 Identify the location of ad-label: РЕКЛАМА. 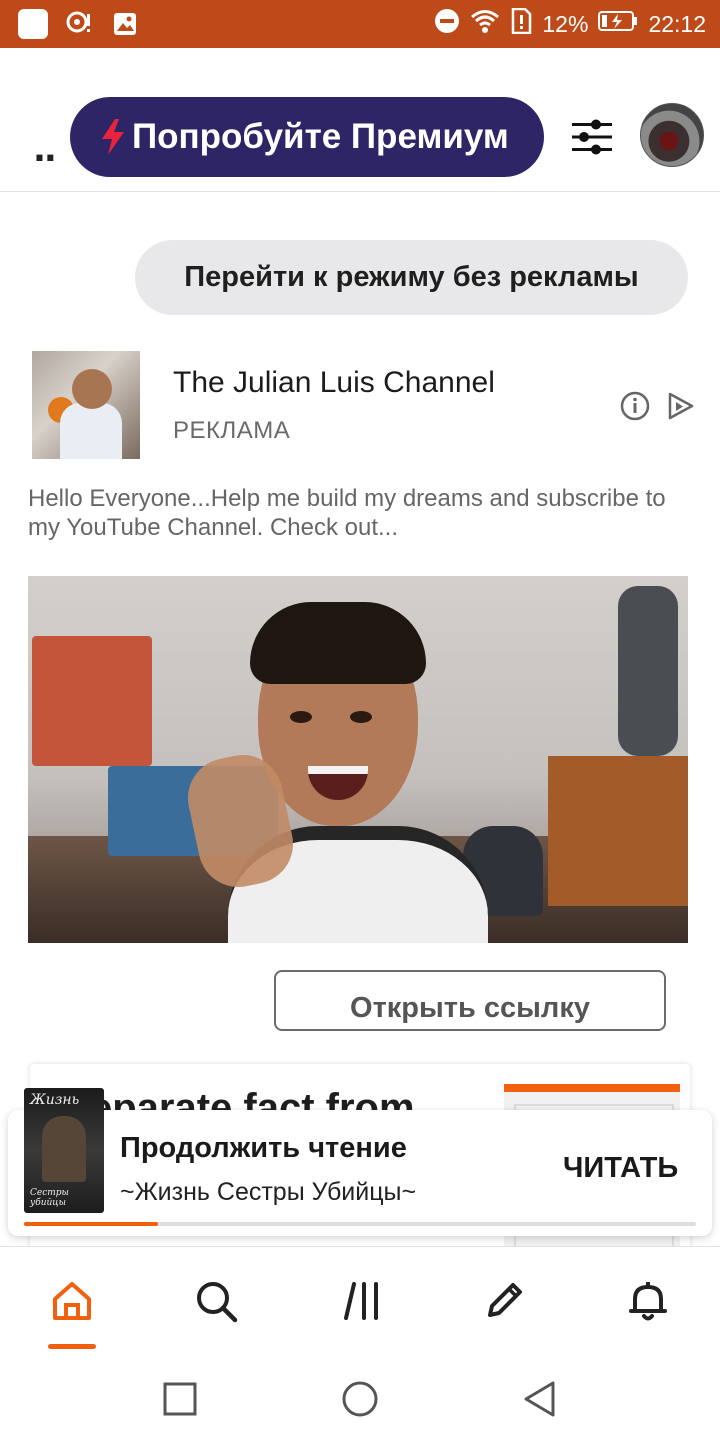
(232, 430).